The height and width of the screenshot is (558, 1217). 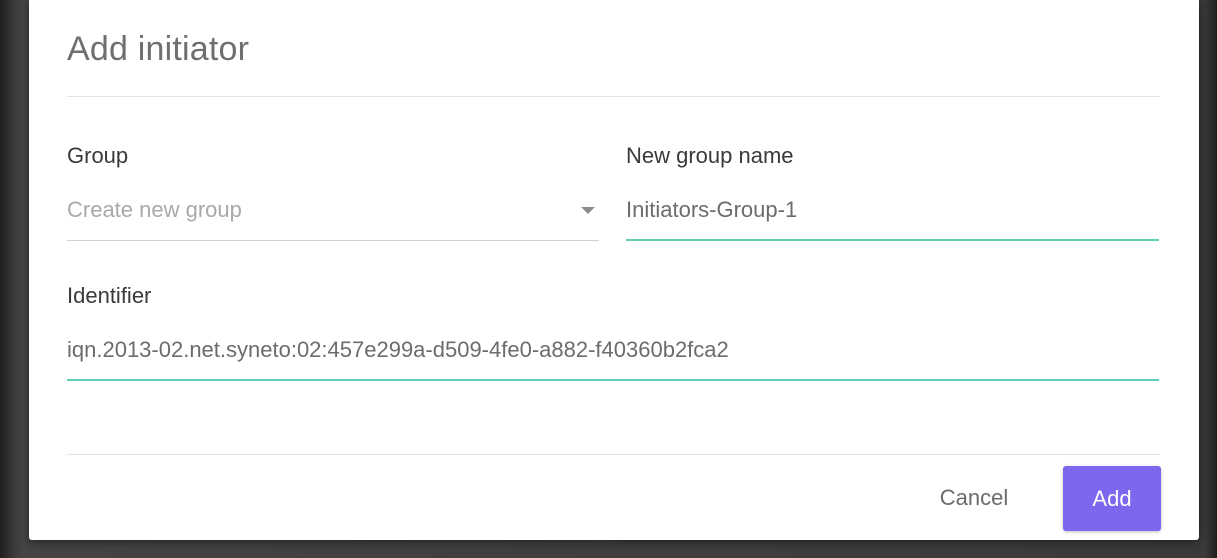 I want to click on add-button: Add, so click(x=1112, y=498).